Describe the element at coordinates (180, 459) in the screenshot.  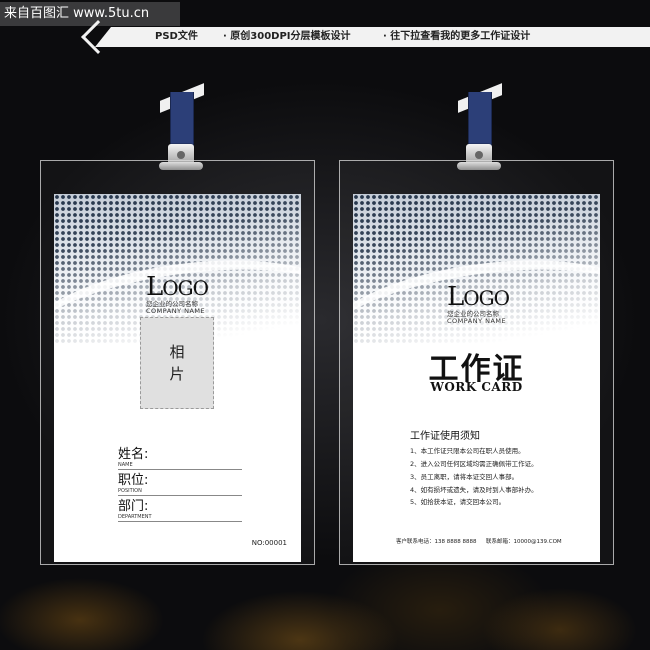
I see `field-name: 姓名: NAME` at that location.